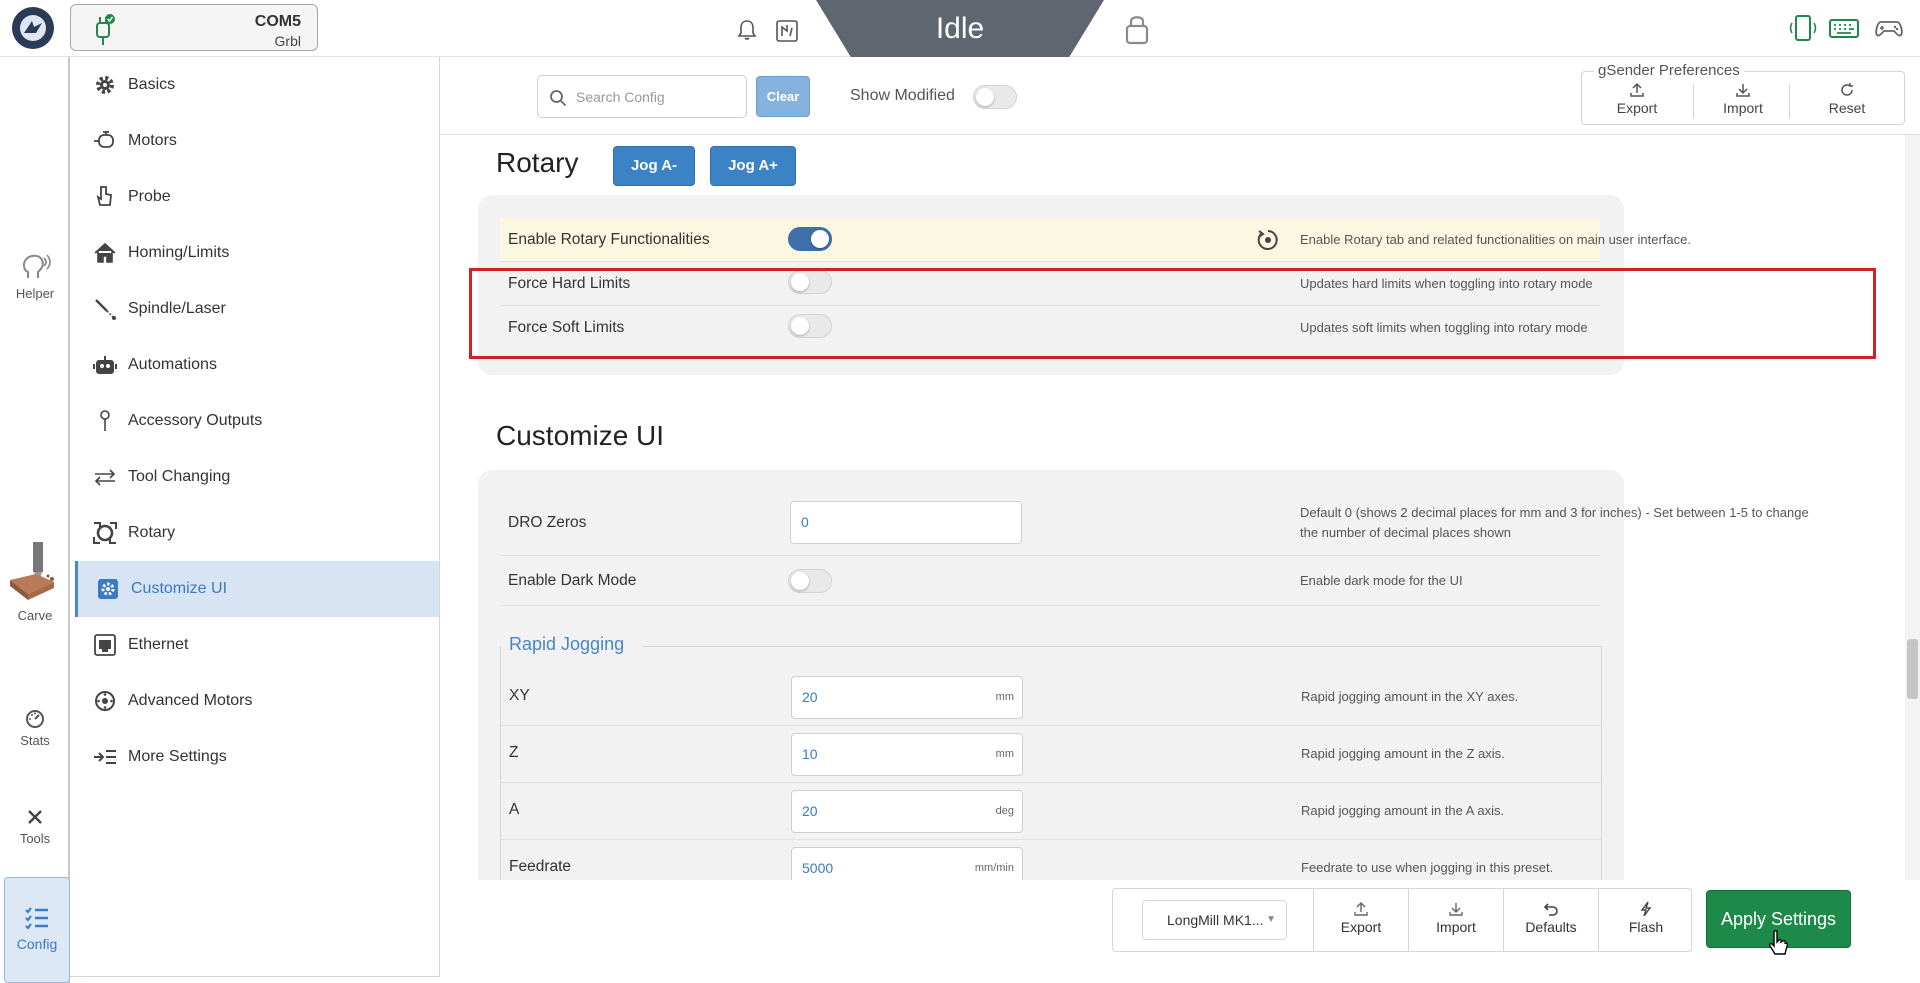  I want to click on sidebar-item-label: Accessory Outputs, so click(195, 420).